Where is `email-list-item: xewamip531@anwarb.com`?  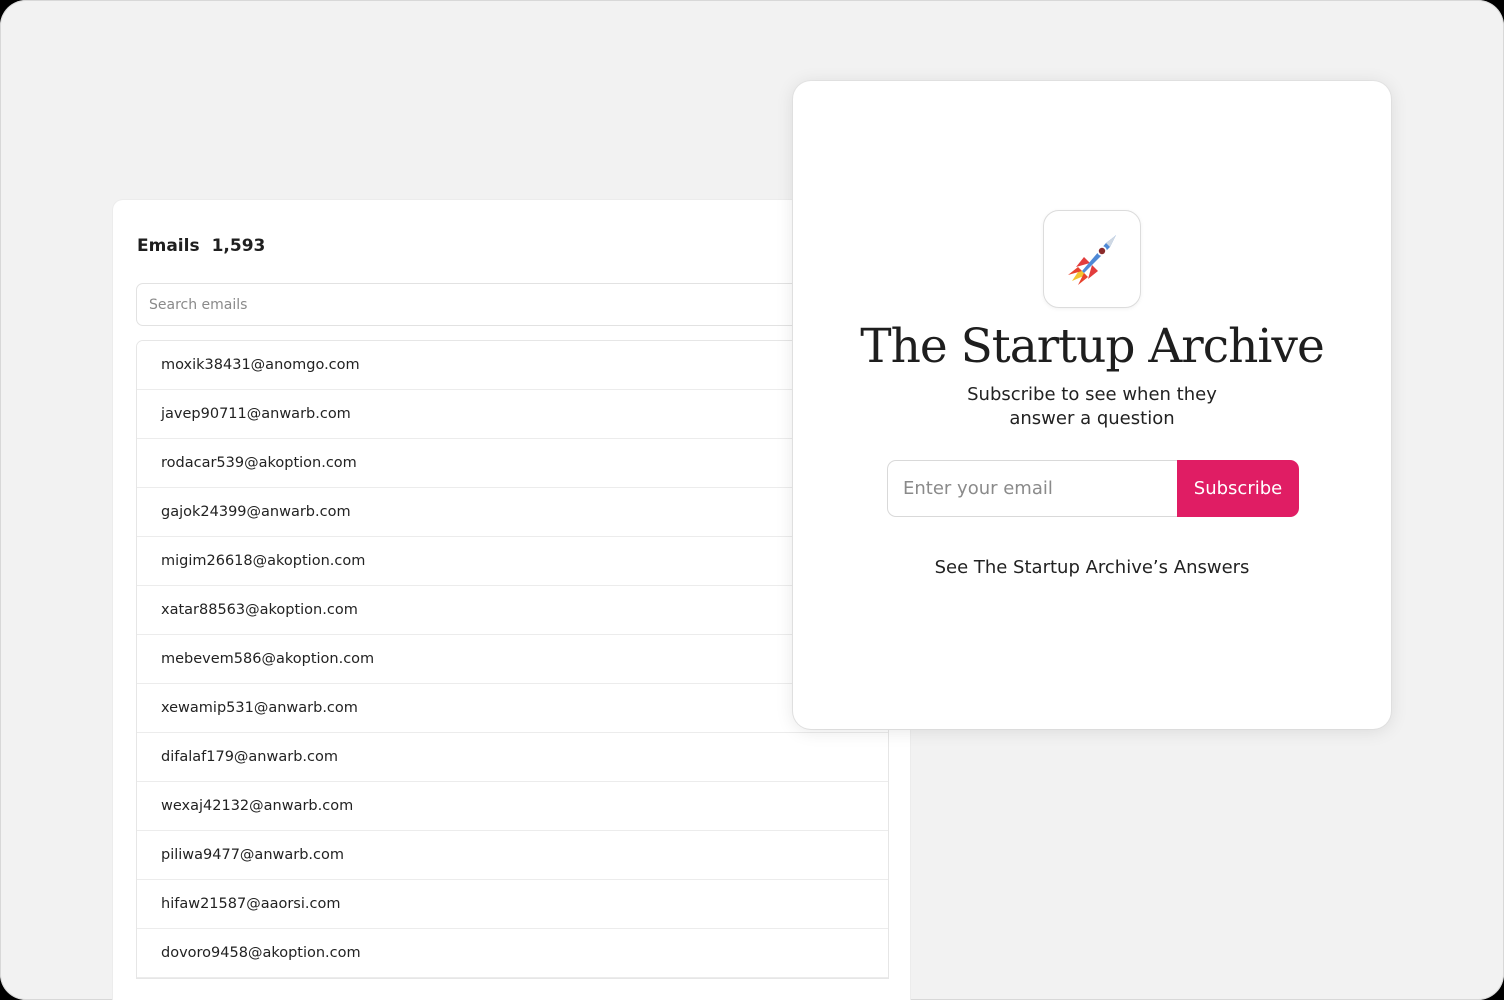
email-list-item: xewamip531@anwarb.com is located at coordinates (512, 708).